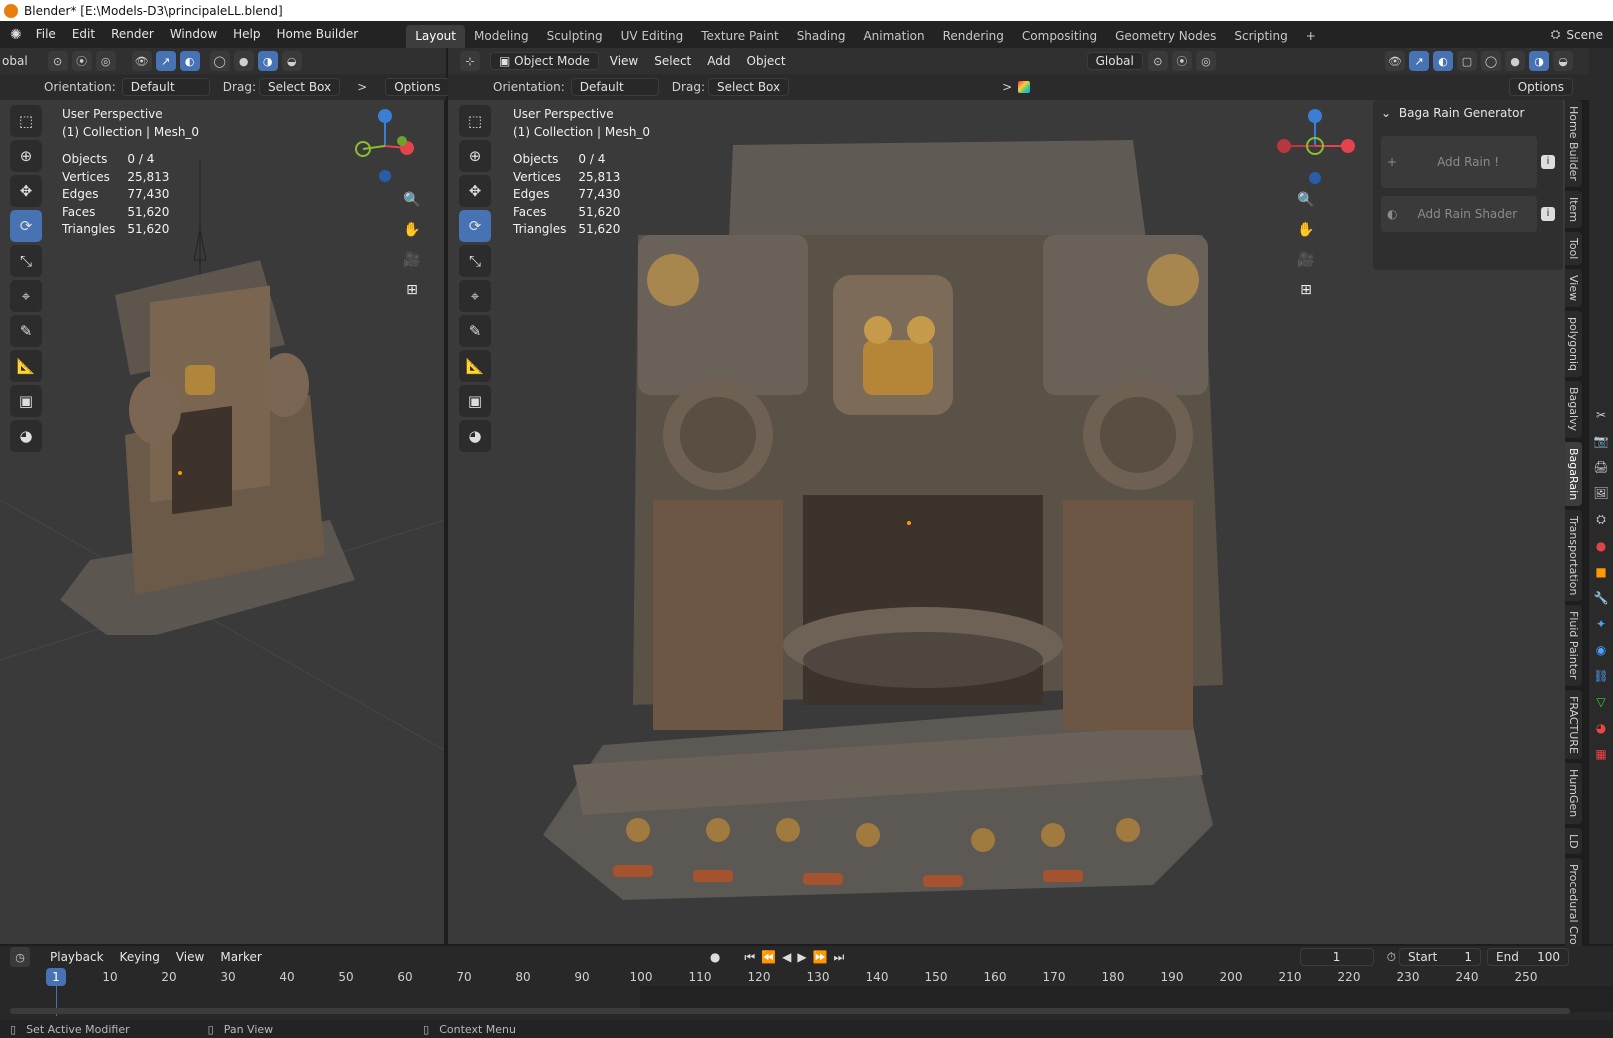 The width and height of the screenshot is (1613, 1038). Describe the element at coordinates (1548, 214) in the screenshot. I see `info-icon: i` at that location.